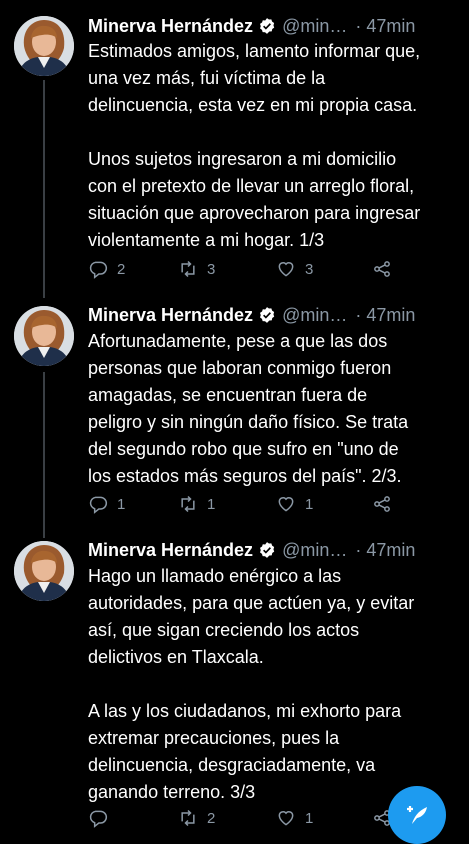  Describe the element at coordinates (121, 269) in the screenshot. I see `reply-count: 2` at that location.